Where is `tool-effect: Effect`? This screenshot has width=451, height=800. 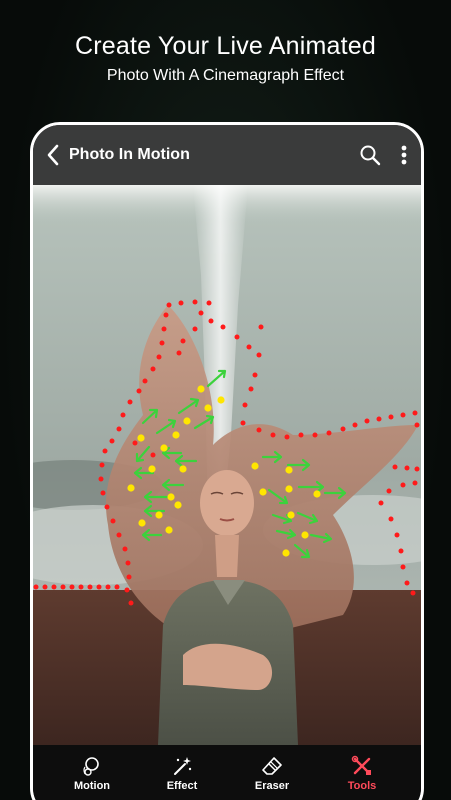 tool-effect: Effect is located at coordinates (182, 772).